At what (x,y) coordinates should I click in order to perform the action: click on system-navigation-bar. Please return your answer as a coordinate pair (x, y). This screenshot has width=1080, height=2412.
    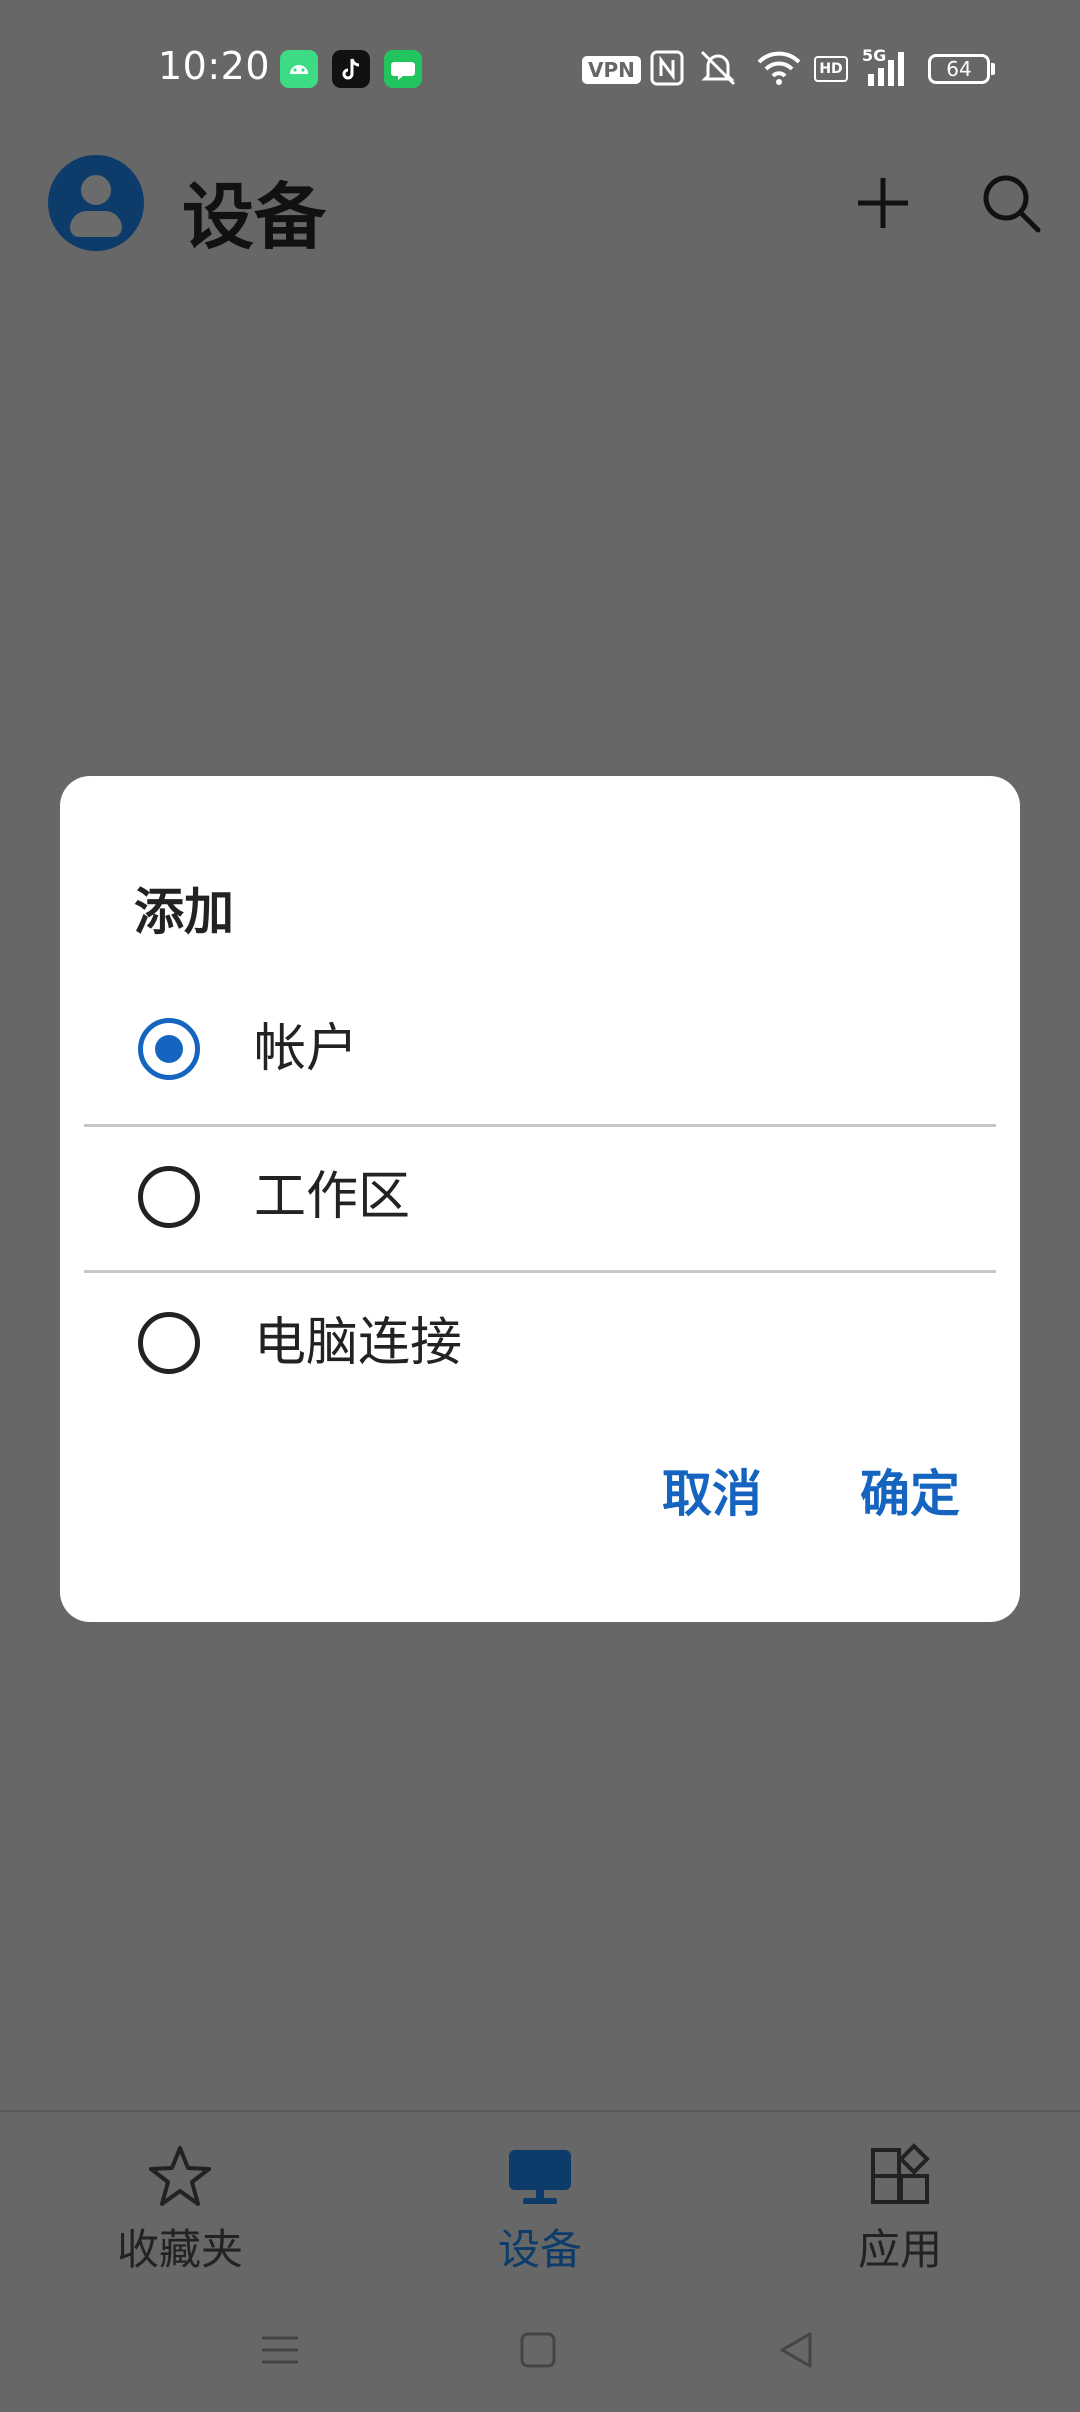
    Looking at the image, I should click on (540, 2356).